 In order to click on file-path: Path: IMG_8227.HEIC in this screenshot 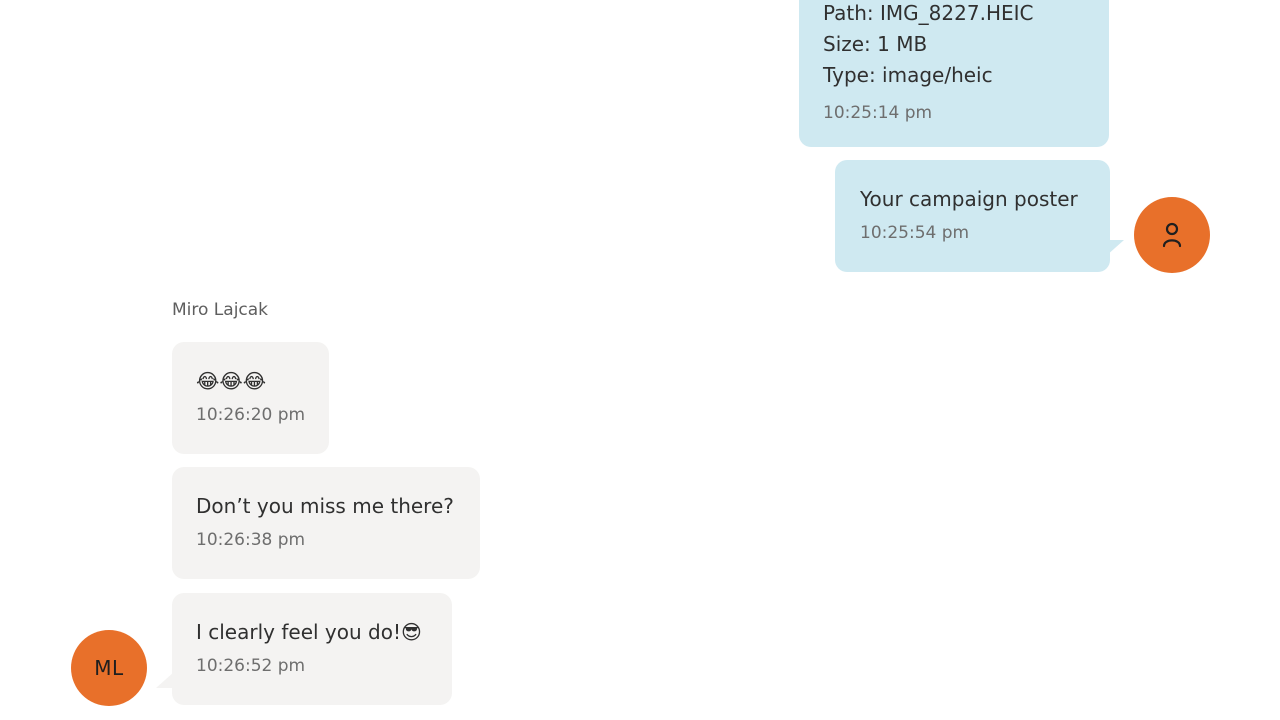, I will do `click(928, 13)`.